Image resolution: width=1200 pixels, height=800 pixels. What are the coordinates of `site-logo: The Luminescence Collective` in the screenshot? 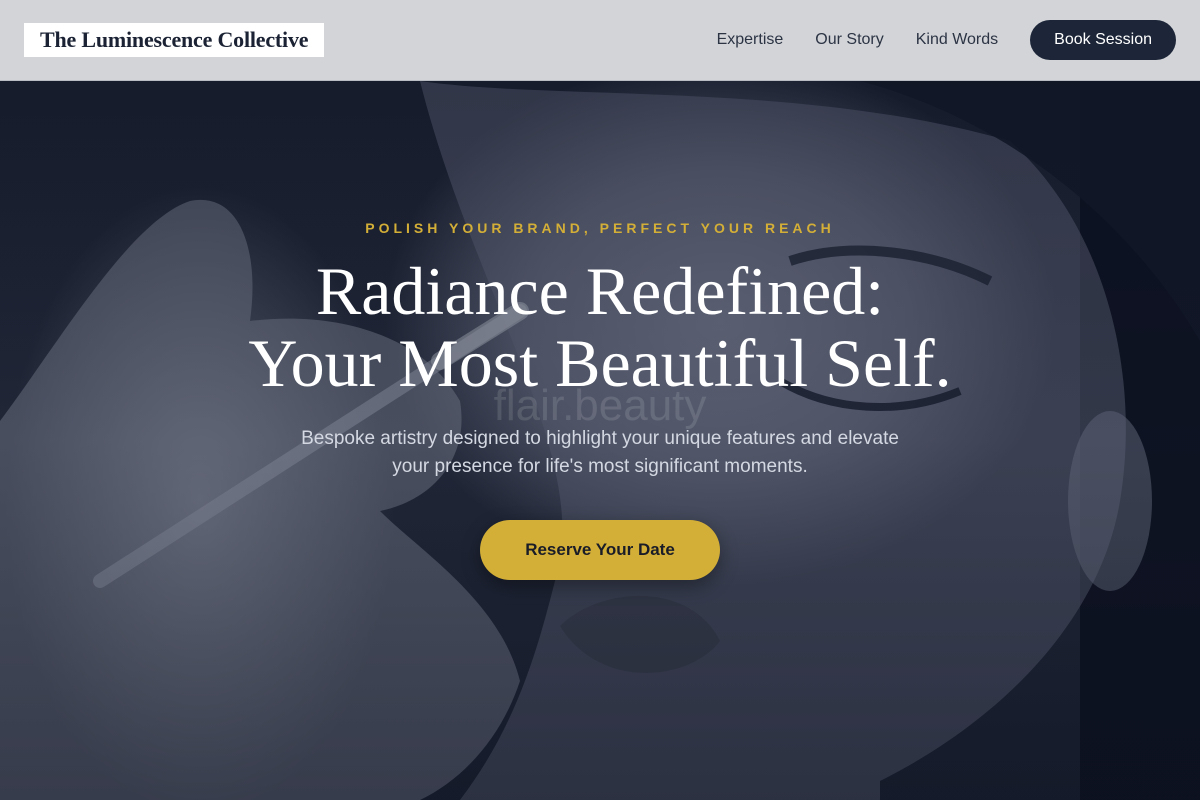 It's located at (174, 40).